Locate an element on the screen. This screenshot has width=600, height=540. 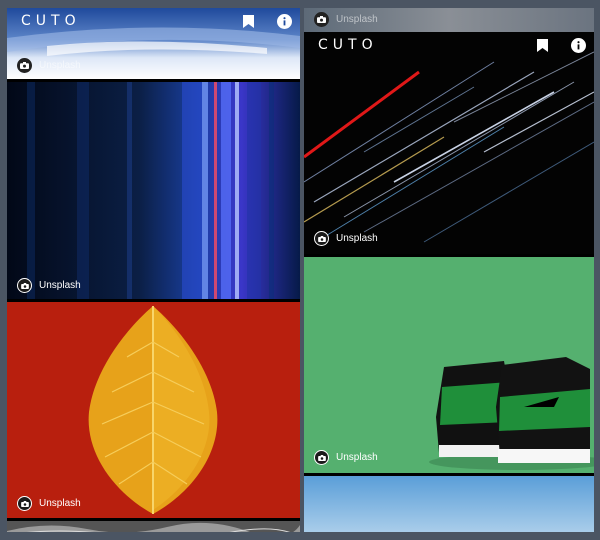
partial-image is located at coordinates (153, 526).